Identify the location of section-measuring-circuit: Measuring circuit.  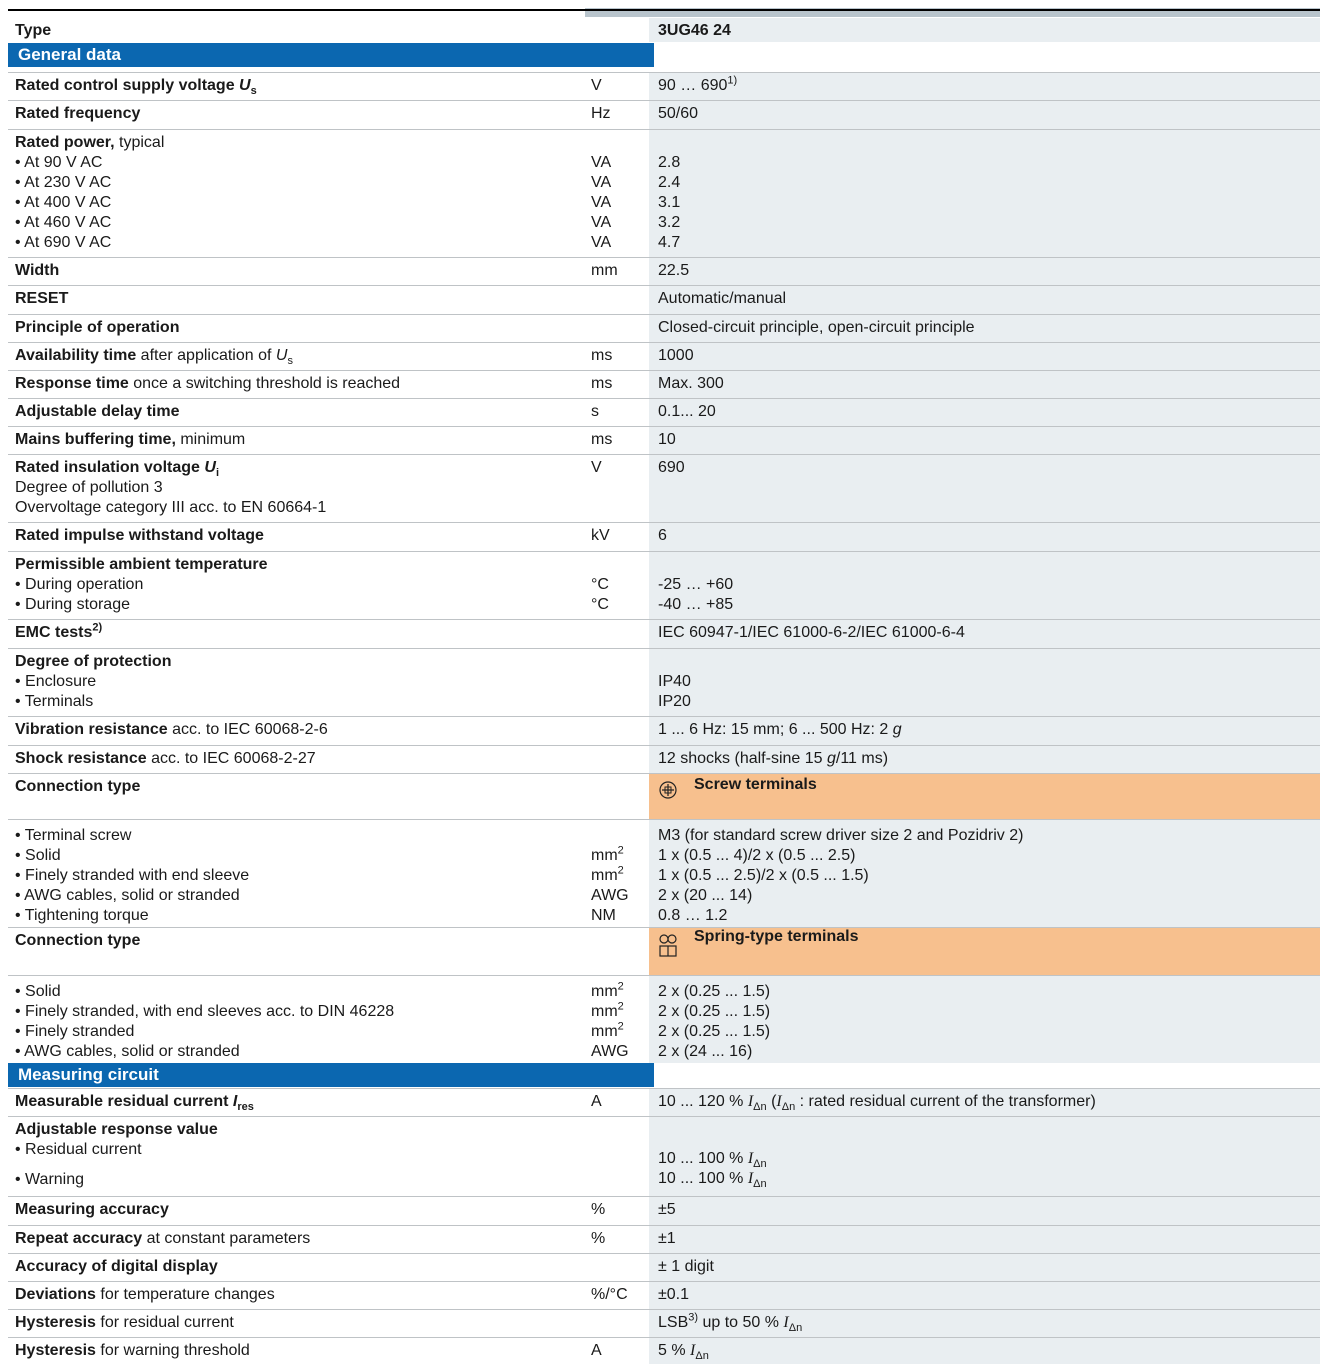
(331, 1075).